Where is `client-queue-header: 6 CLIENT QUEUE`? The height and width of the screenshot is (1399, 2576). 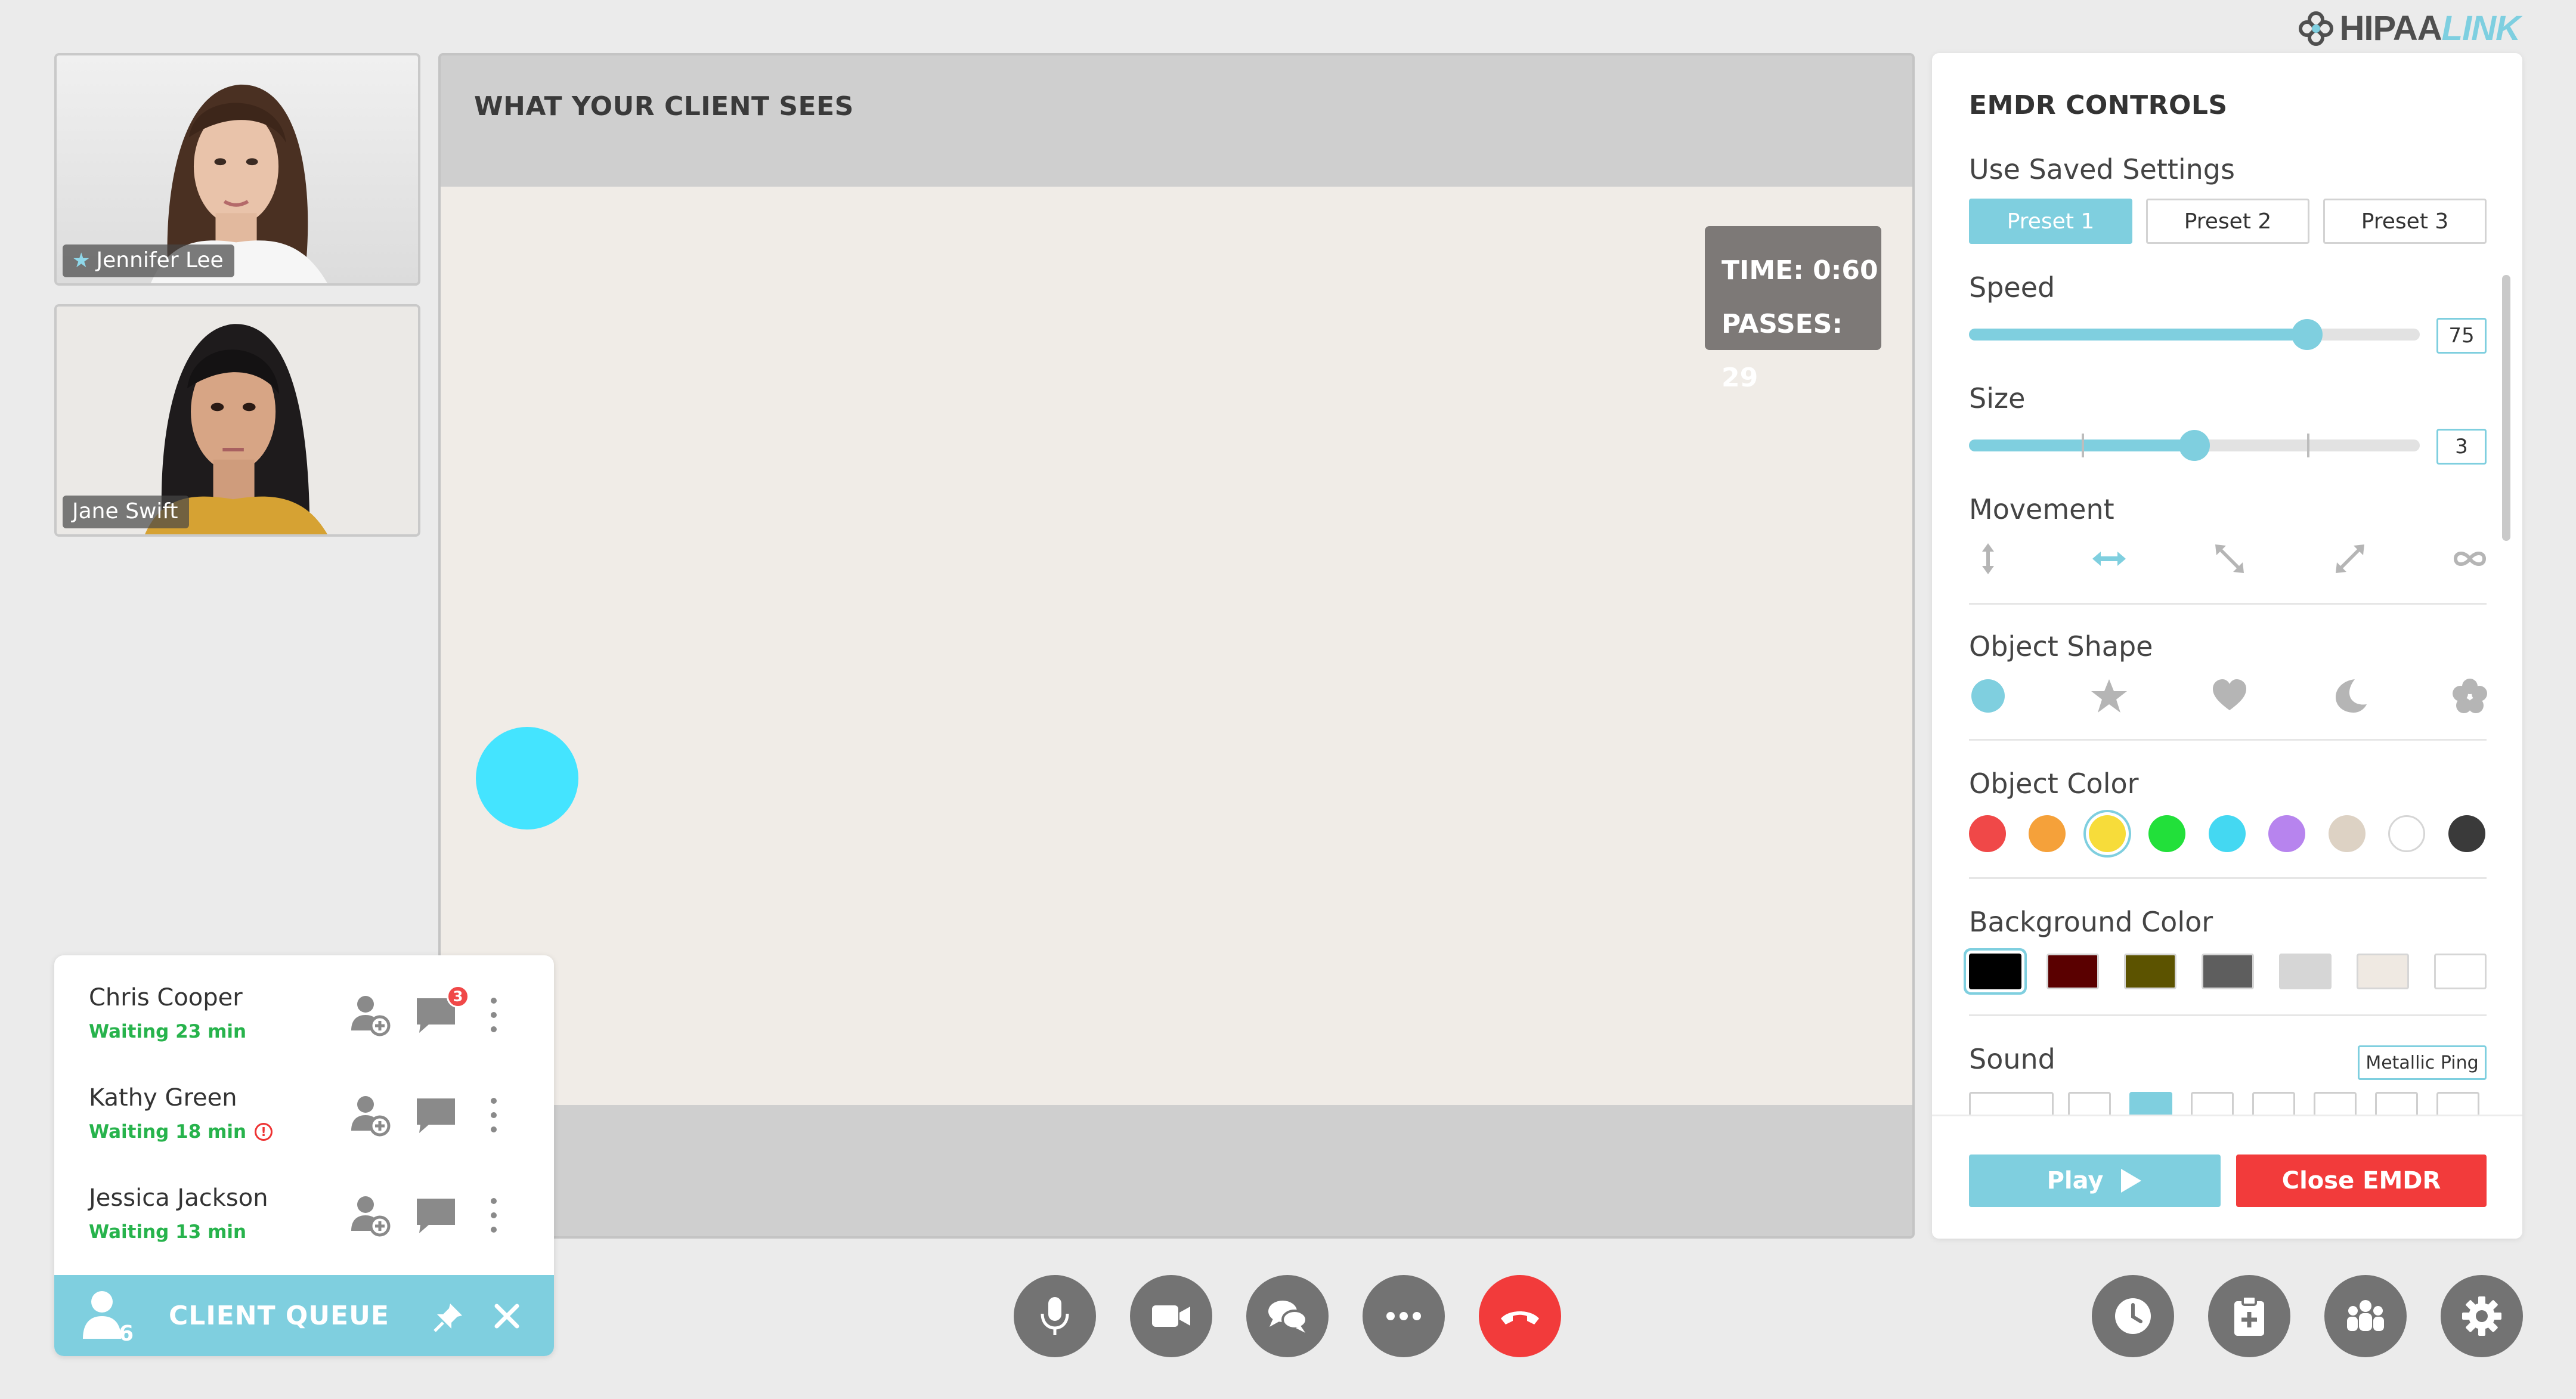
client-queue-header: 6 CLIENT QUEUE is located at coordinates (304, 1316).